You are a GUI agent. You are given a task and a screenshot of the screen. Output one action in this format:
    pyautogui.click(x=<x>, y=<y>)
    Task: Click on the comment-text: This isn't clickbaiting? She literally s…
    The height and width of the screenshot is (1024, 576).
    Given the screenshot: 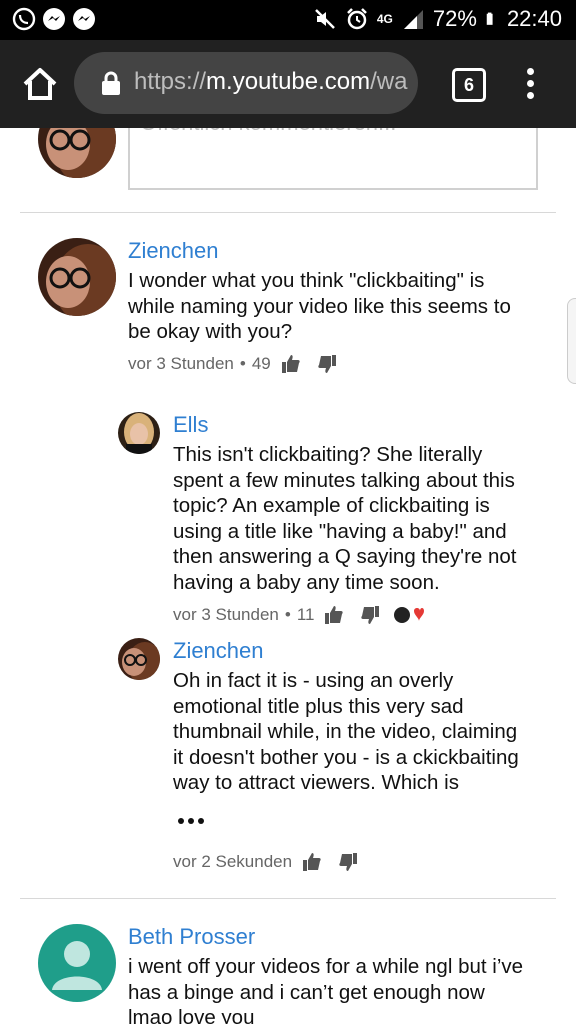 What is the action you would take?
    pyautogui.click(x=345, y=518)
    